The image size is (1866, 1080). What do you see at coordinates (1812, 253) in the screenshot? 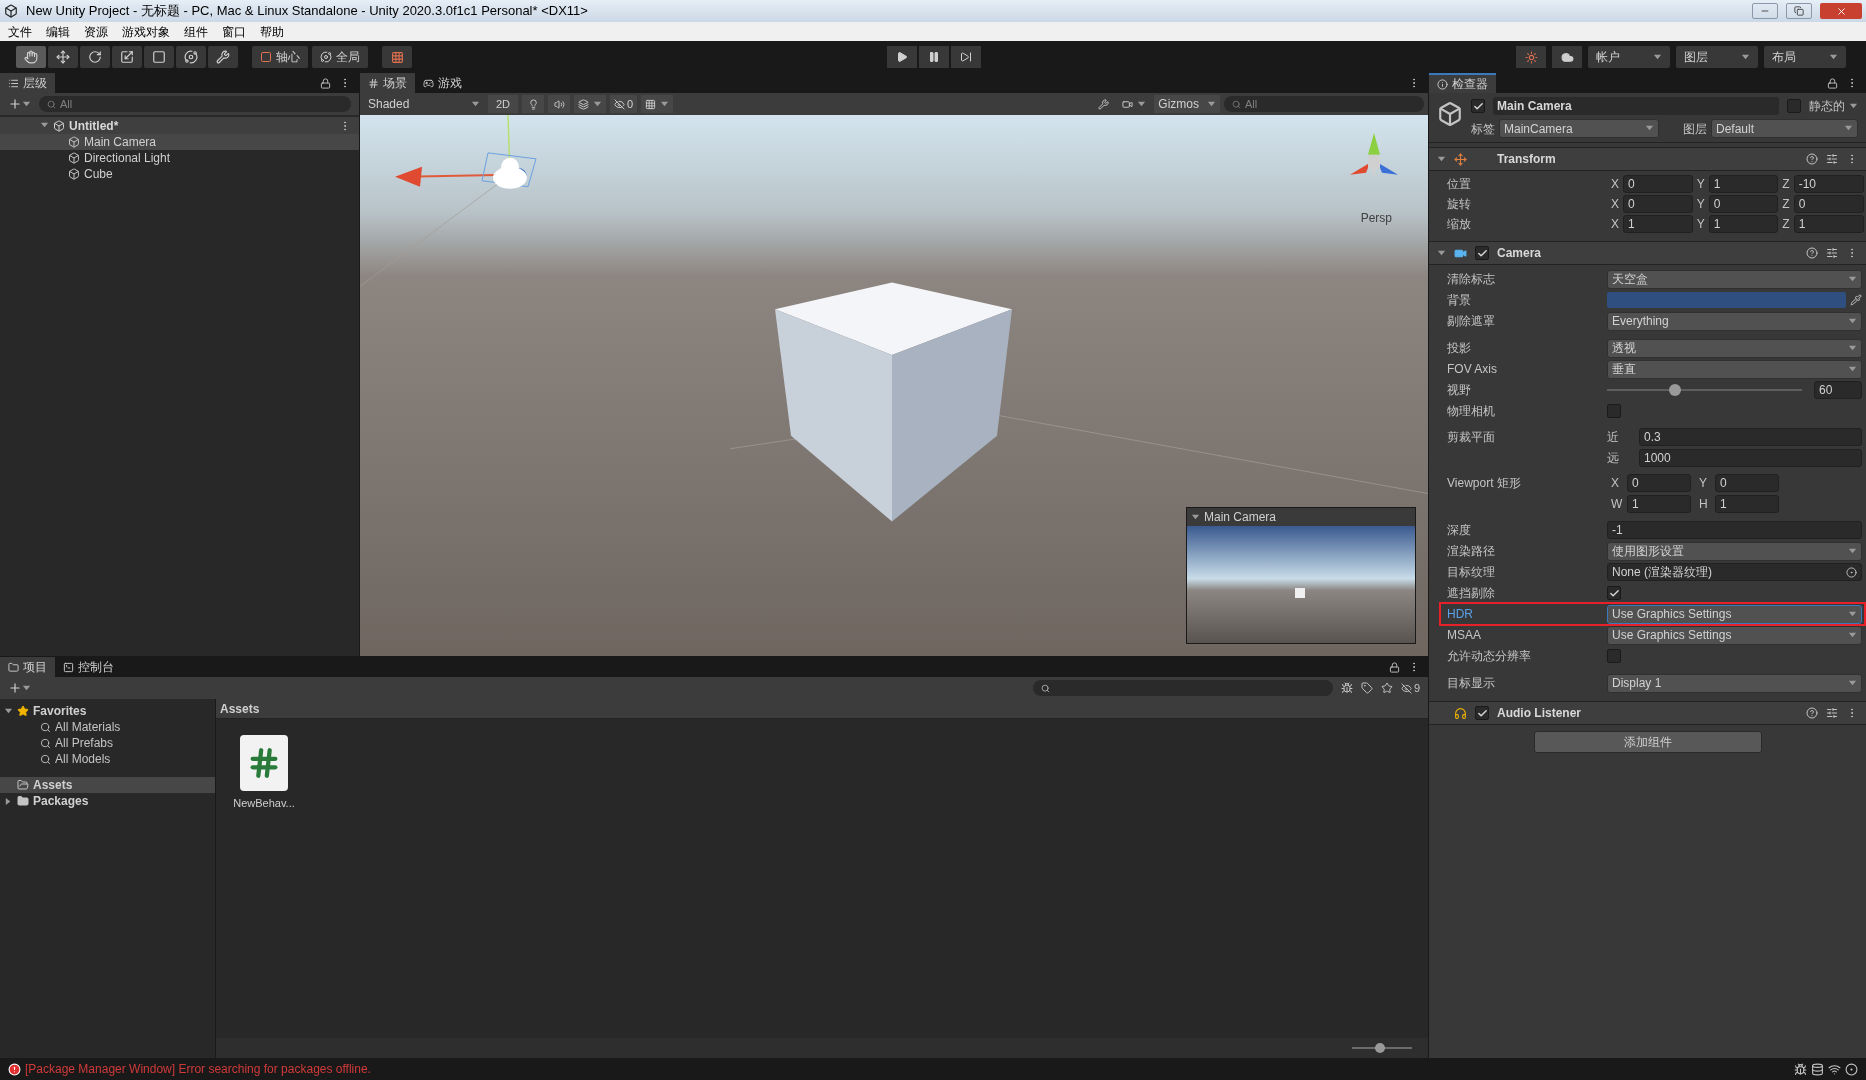
I see `help-icon` at bounding box center [1812, 253].